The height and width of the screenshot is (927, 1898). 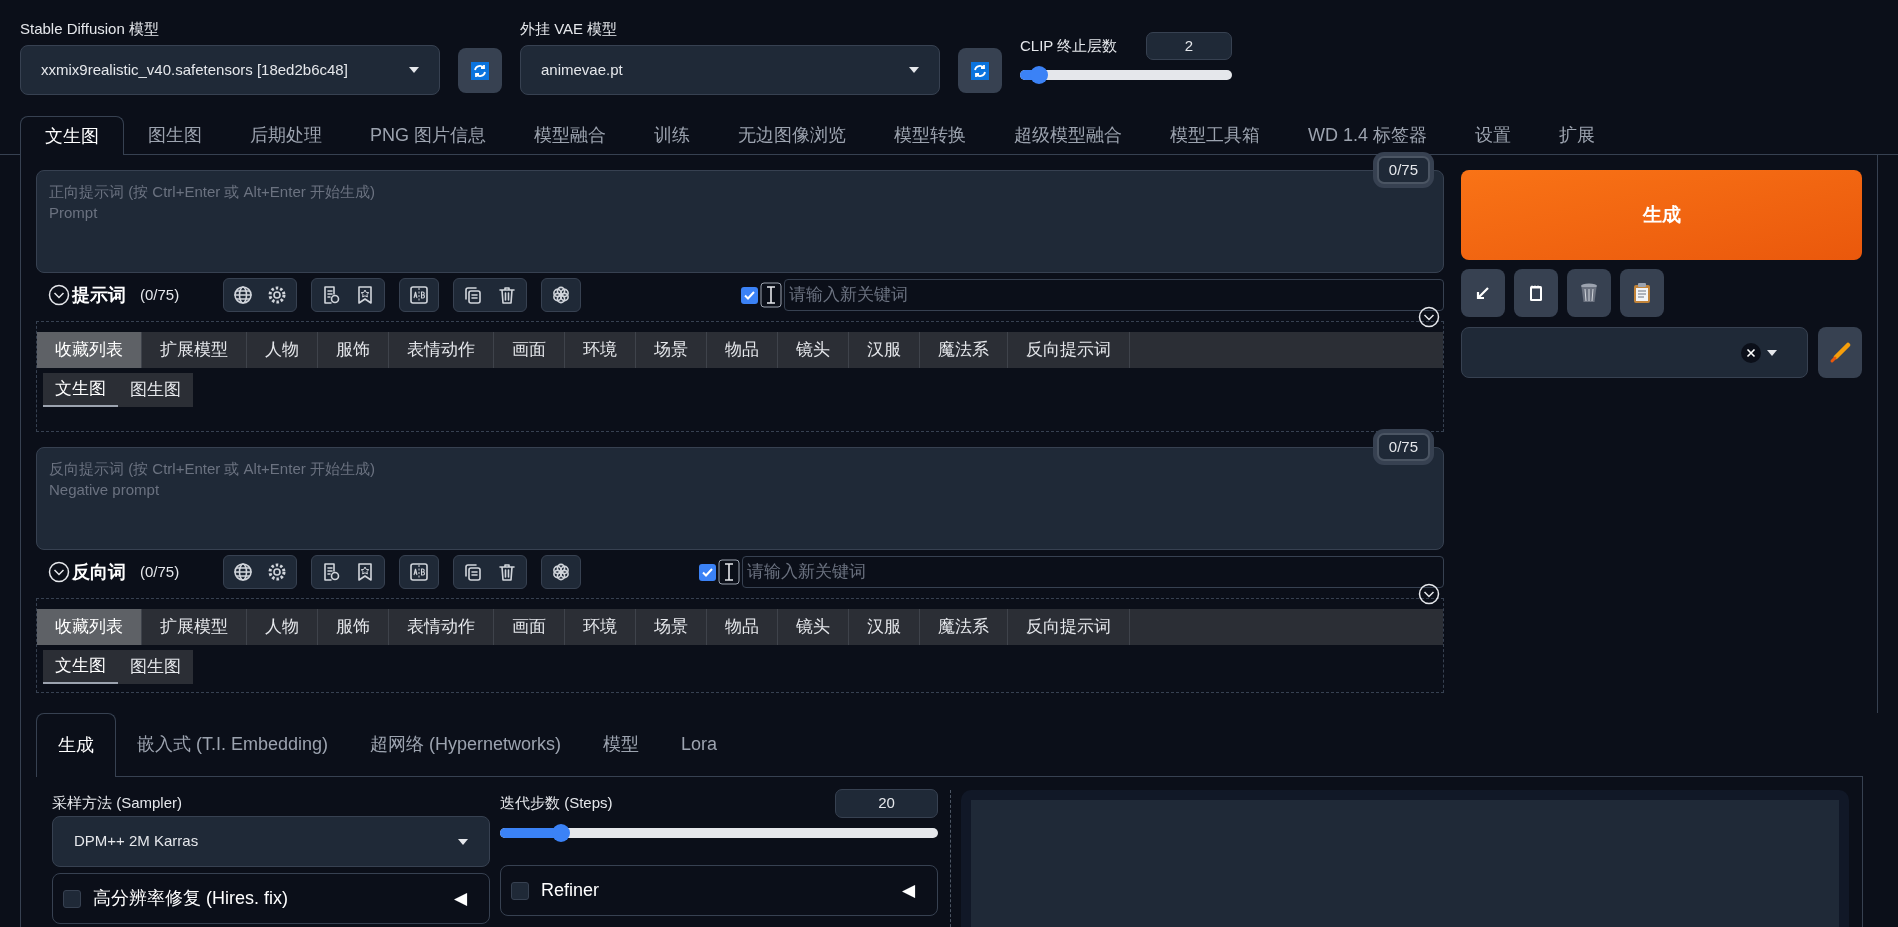 I want to click on tab: 模型工具箱, so click(x=1215, y=135).